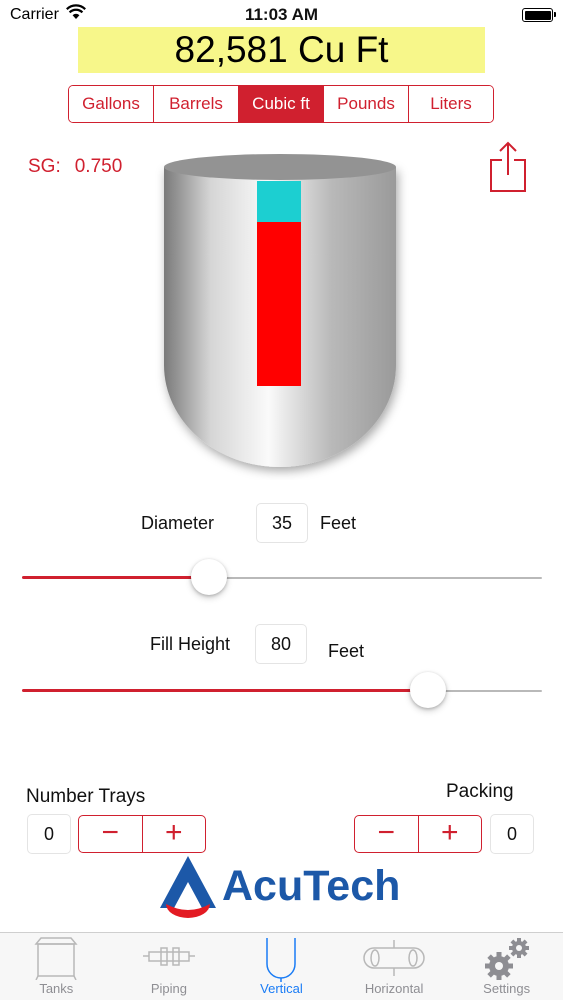 The height and width of the screenshot is (1000, 563). What do you see at coordinates (281, 960) in the screenshot?
I see `vertical-vessel-icon` at bounding box center [281, 960].